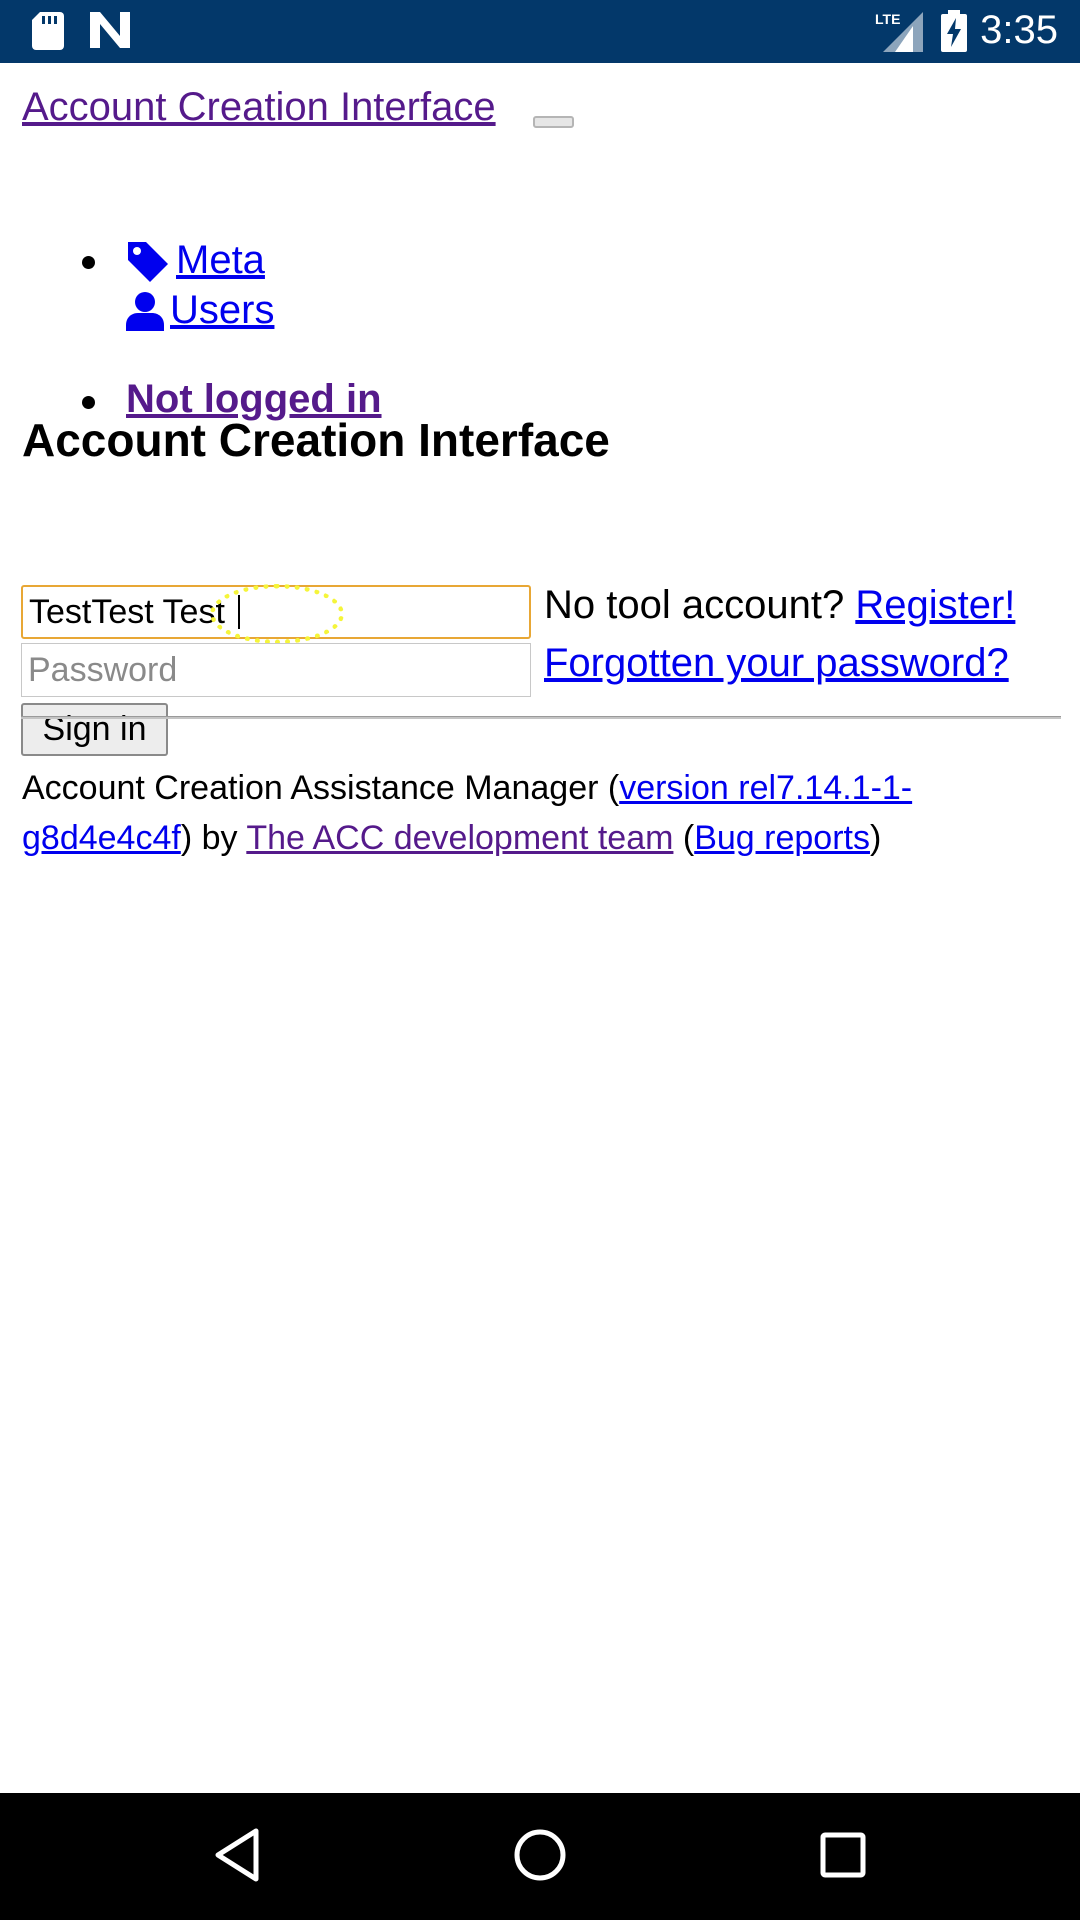  I want to click on home-icon, so click(540, 1855).